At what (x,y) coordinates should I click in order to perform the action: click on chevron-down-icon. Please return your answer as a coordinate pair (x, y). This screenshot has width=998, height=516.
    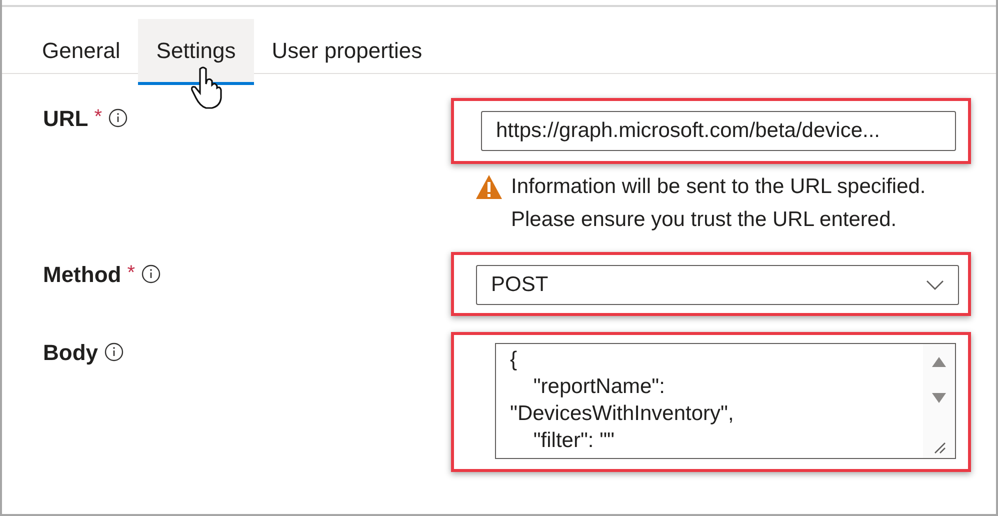
    Looking at the image, I should click on (935, 285).